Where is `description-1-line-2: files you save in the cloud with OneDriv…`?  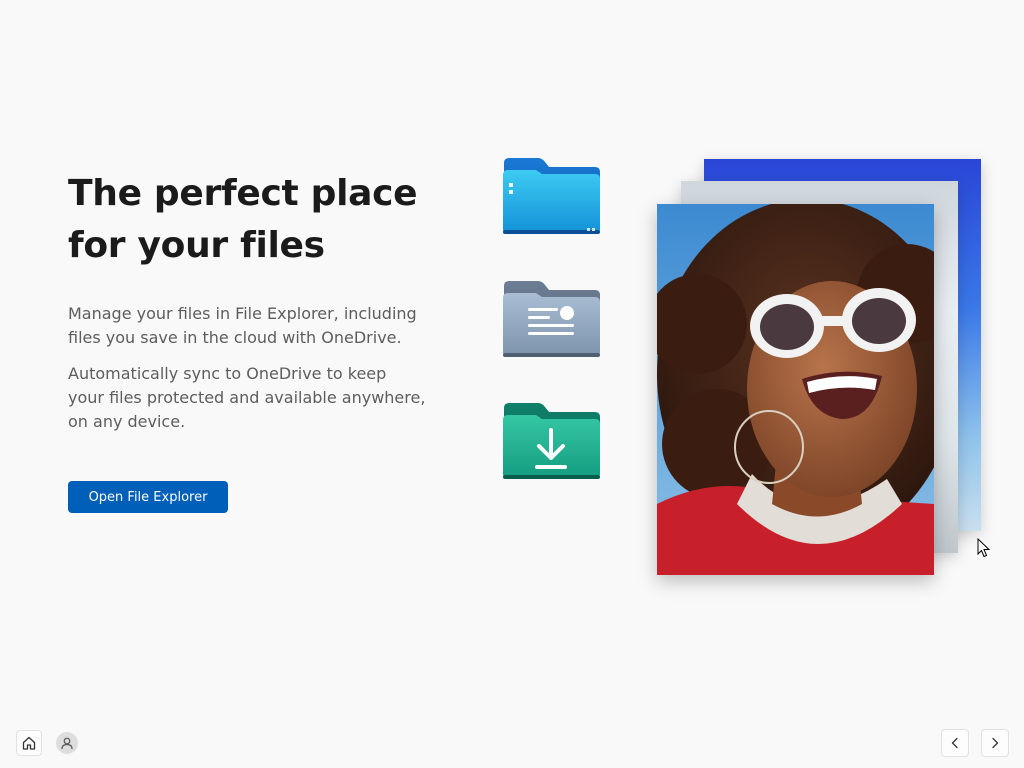
description-1-line-2: files you save in the cloud with OneDriv… is located at coordinates (235, 337).